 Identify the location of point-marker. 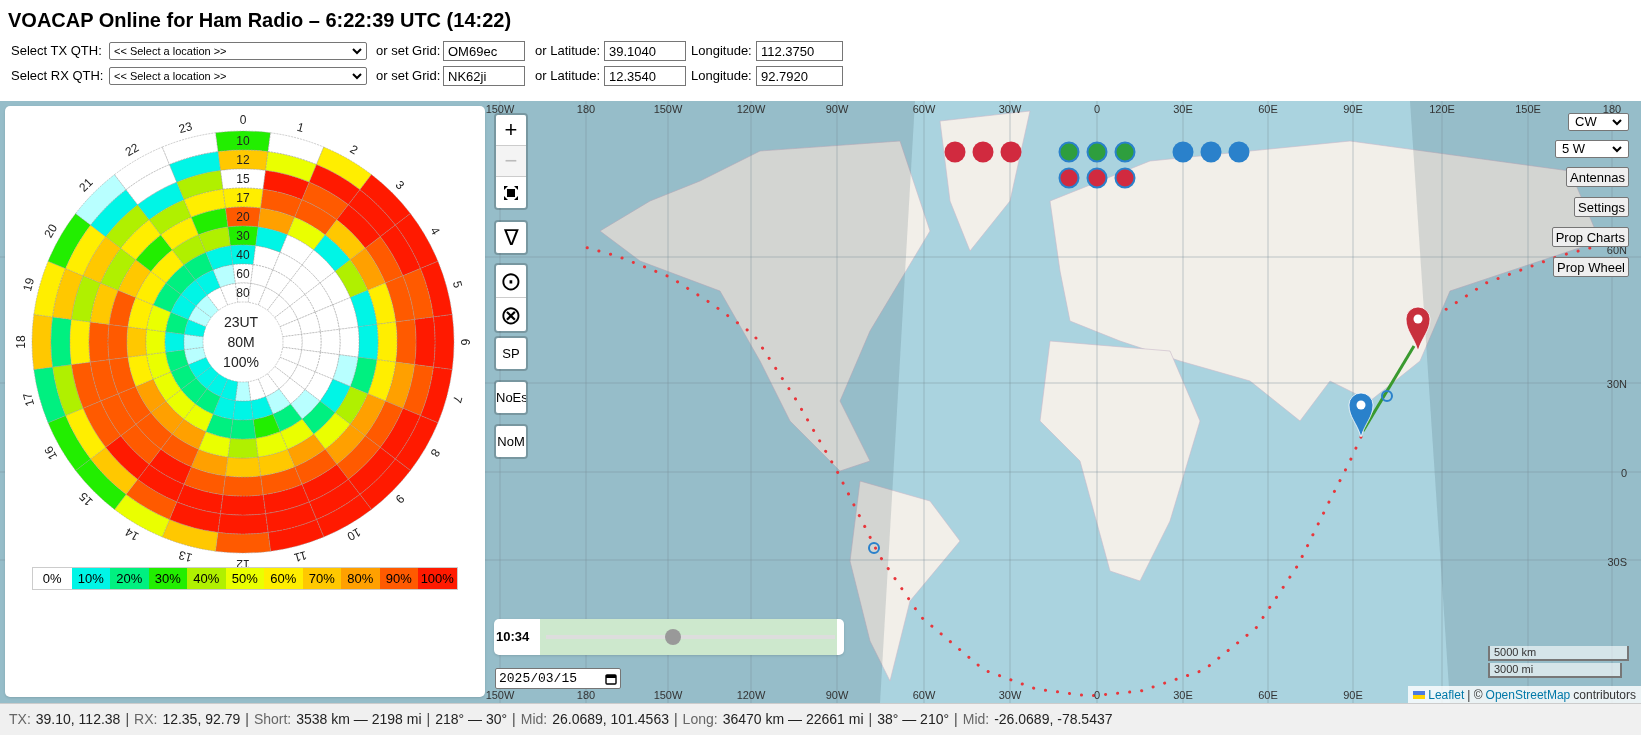
(1387, 396).